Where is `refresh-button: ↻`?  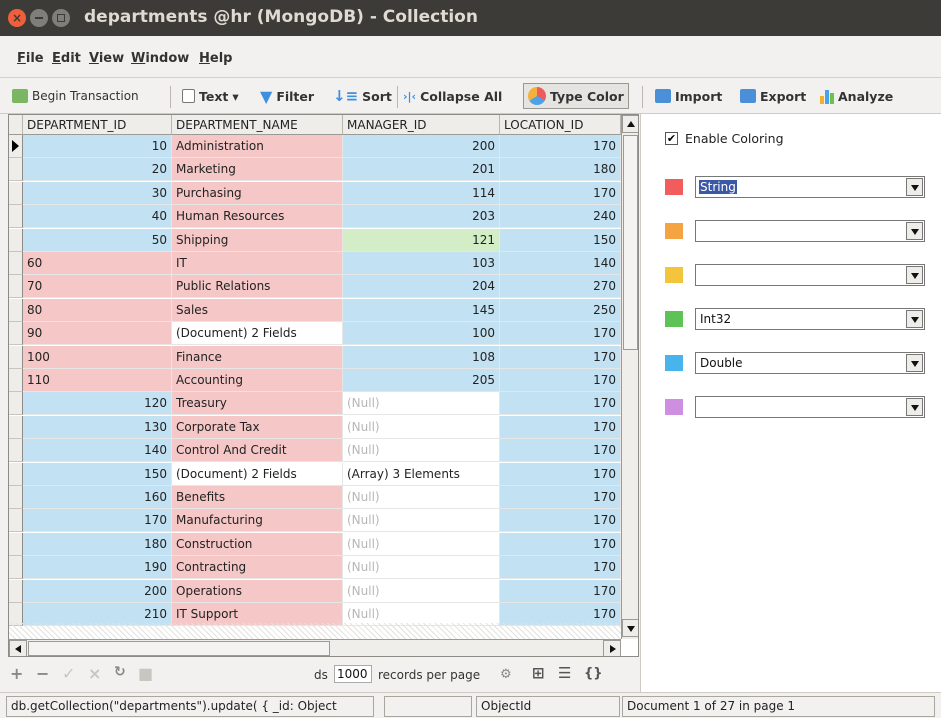 refresh-button: ↻ is located at coordinates (120, 672).